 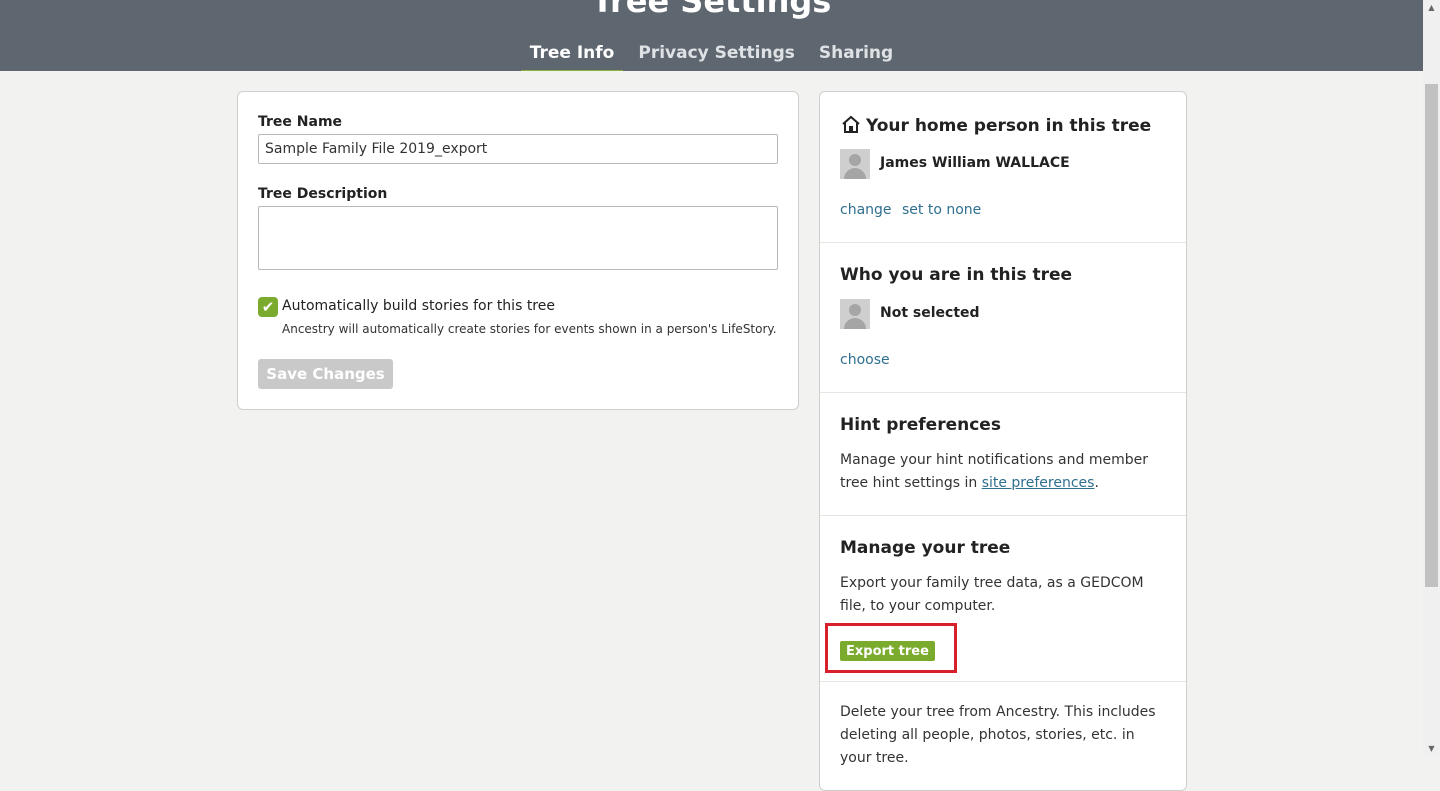 I want to click on vertical-scrollbar: ▲ ▼, so click(x=1431, y=378).